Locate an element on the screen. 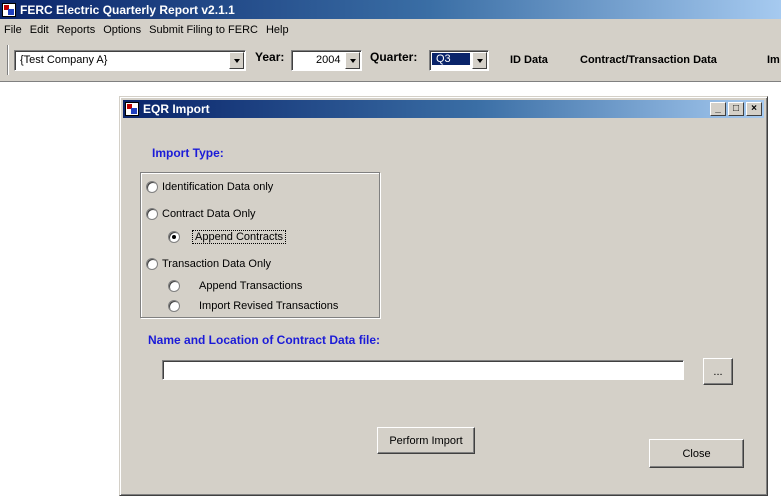  radio-append-contracts-label: Append Contracts is located at coordinates (239, 237).